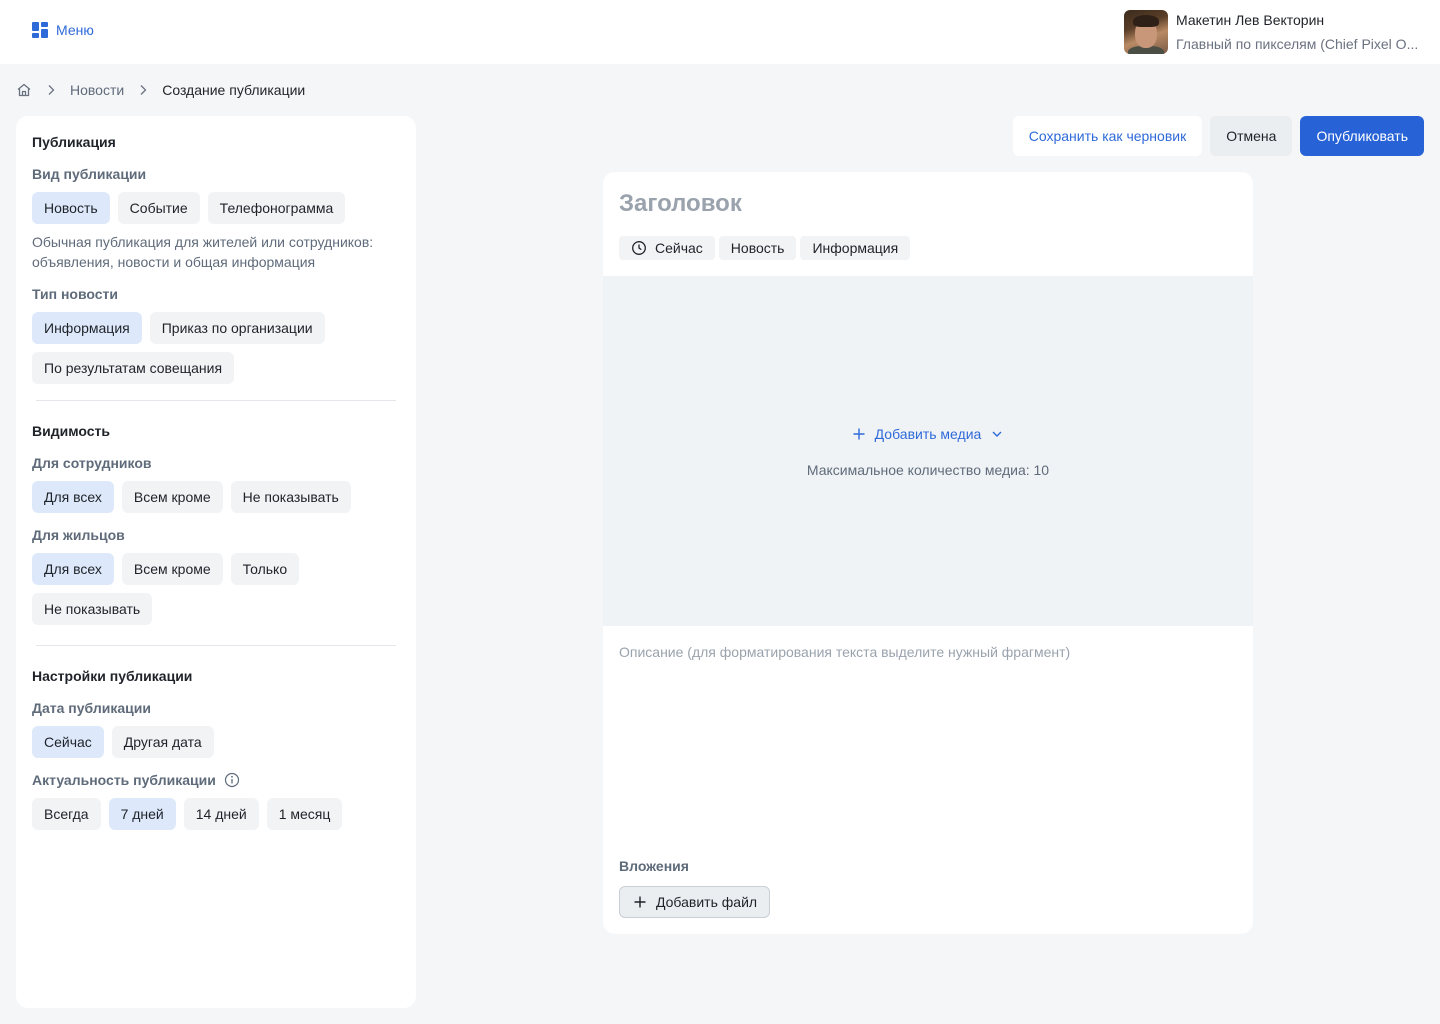 This screenshot has width=1440, height=1024. Describe the element at coordinates (24, 90) in the screenshot. I see `home-icon` at that location.